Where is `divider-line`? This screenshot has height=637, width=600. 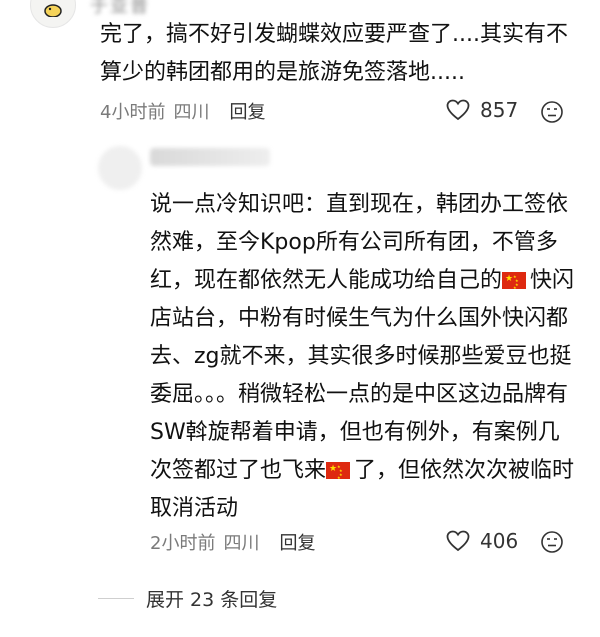 divider-line is located at coordinates (116, 598).